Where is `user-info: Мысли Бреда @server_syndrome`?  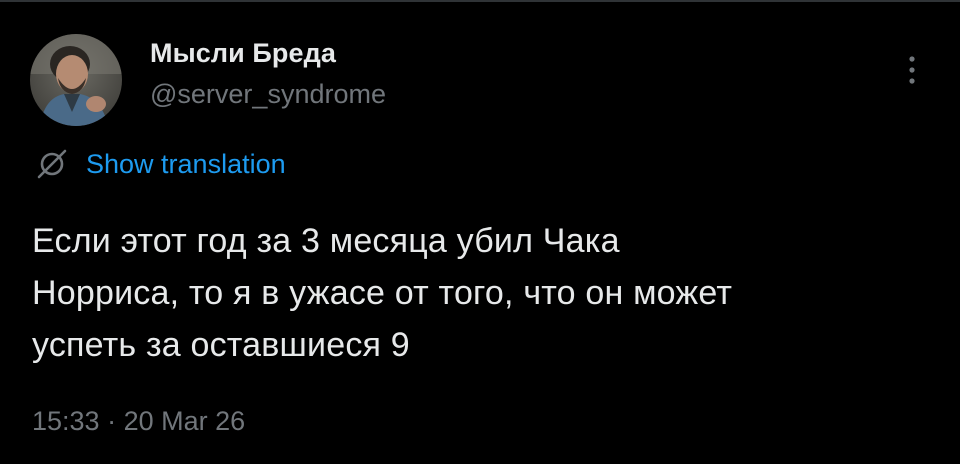 user-info: Мысли Бреда @server_syndrome is located at coordinates (268, 73).